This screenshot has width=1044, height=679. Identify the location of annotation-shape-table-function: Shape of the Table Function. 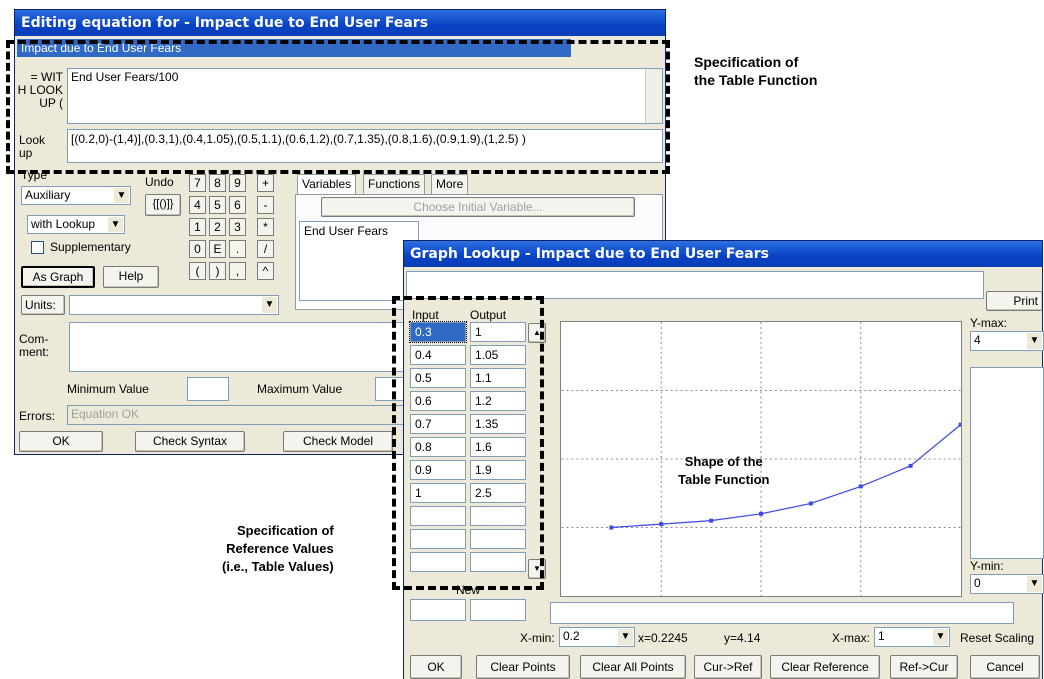
(724, 470).